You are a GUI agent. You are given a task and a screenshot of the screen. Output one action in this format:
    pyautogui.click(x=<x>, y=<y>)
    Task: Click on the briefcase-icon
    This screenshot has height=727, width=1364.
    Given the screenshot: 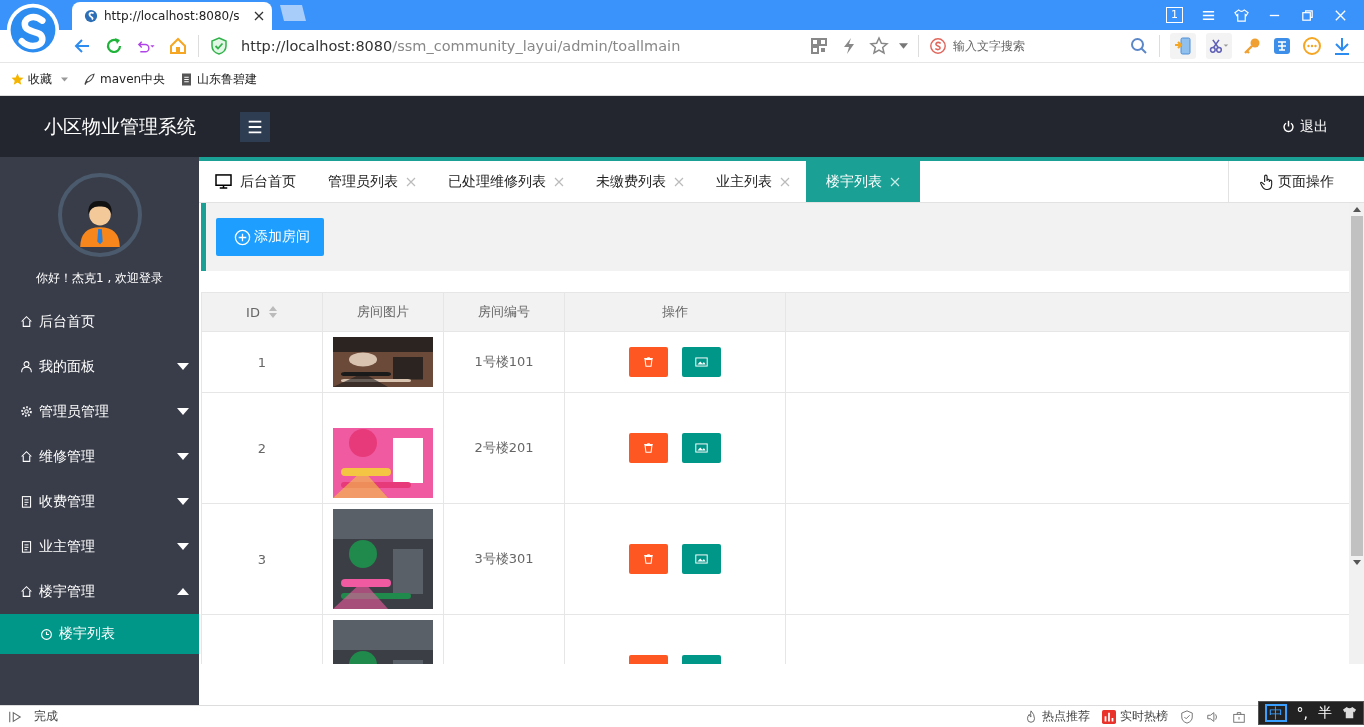 What is the action you would take?
    pyautogui.click(x=1238, y=716)
    